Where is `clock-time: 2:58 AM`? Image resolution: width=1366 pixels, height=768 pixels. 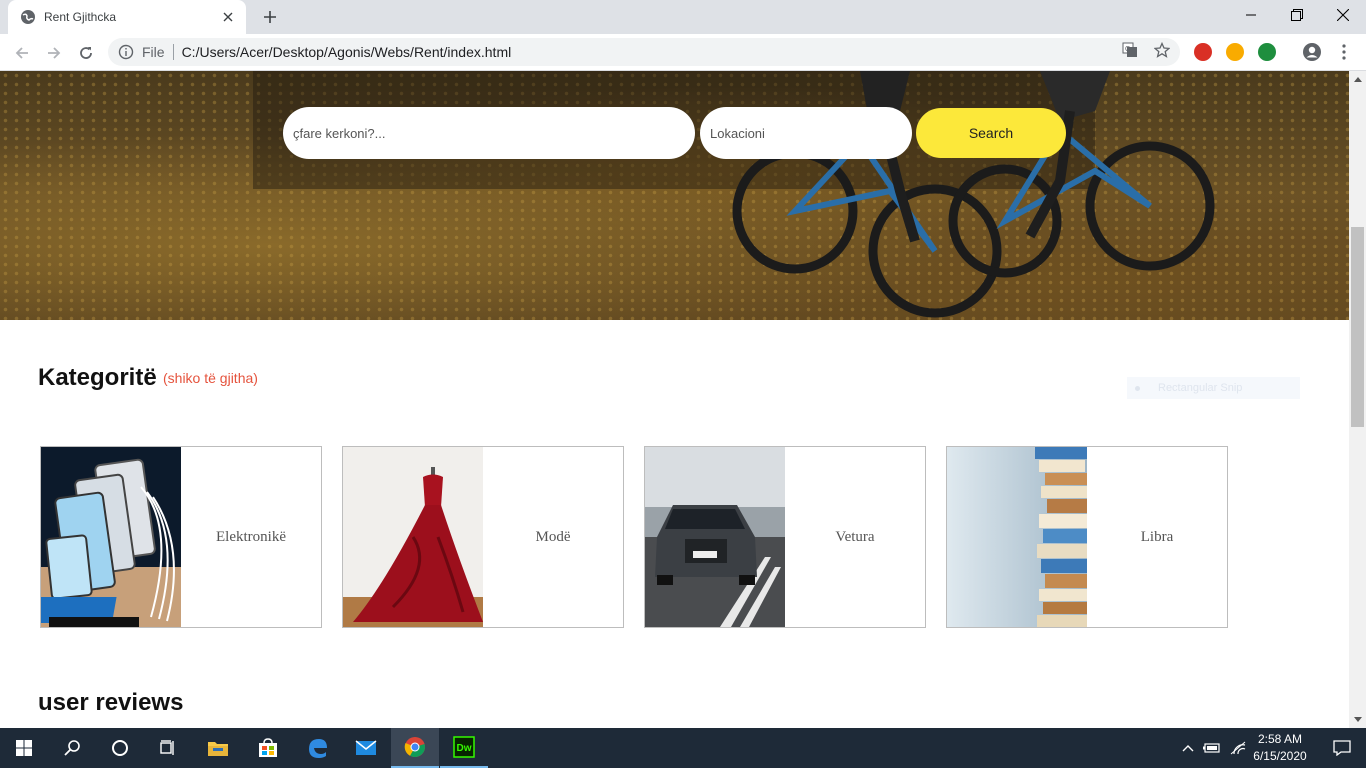 clock-time: 2:58 AM is located at coordinates (1280, 739).